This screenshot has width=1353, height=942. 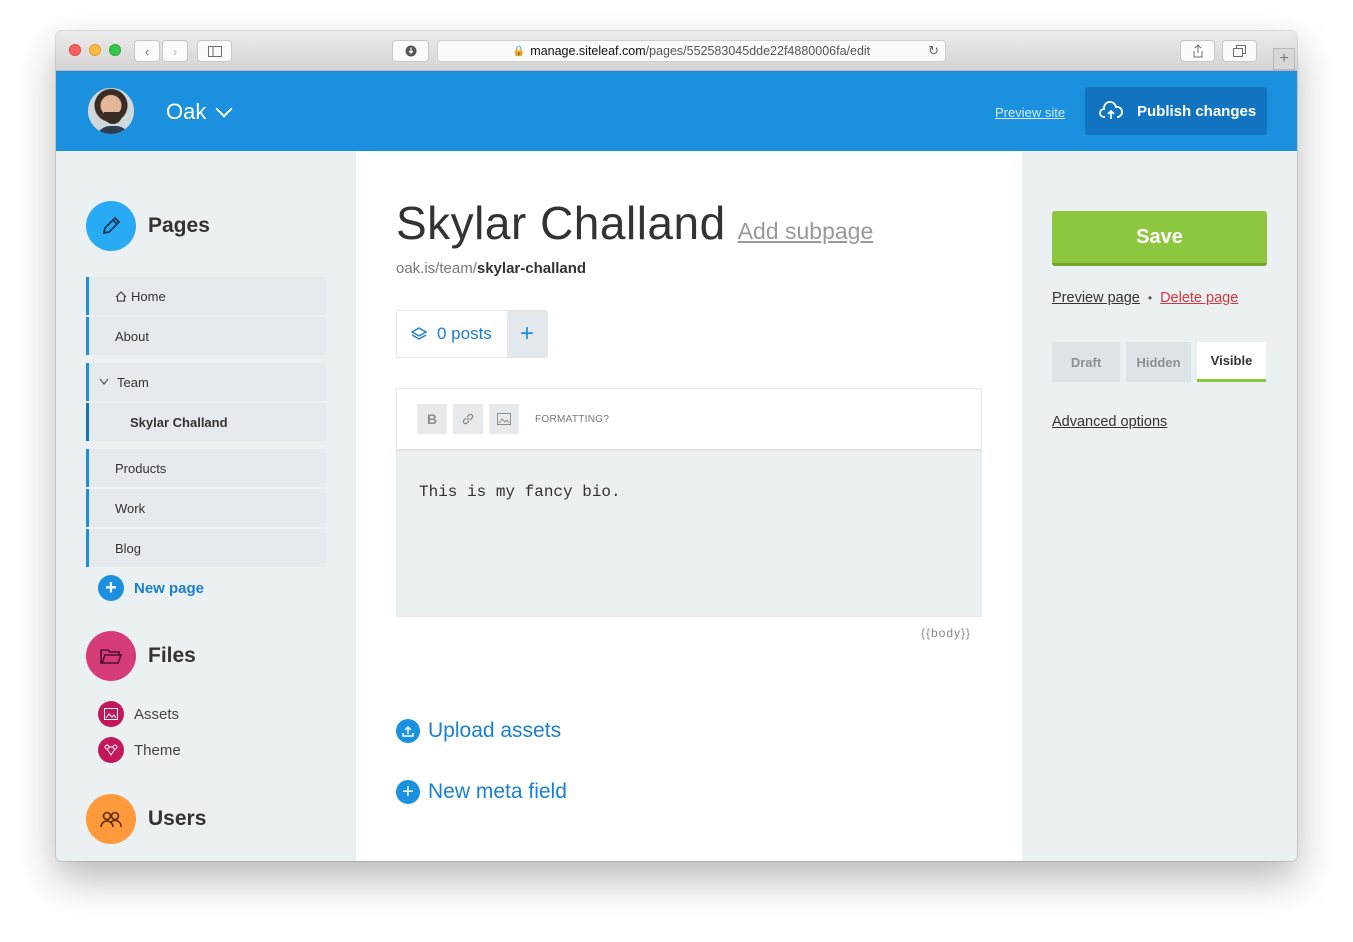 I want to click on page-slug: oak.is/team/skylar-challand, so click(x=491, y=268).